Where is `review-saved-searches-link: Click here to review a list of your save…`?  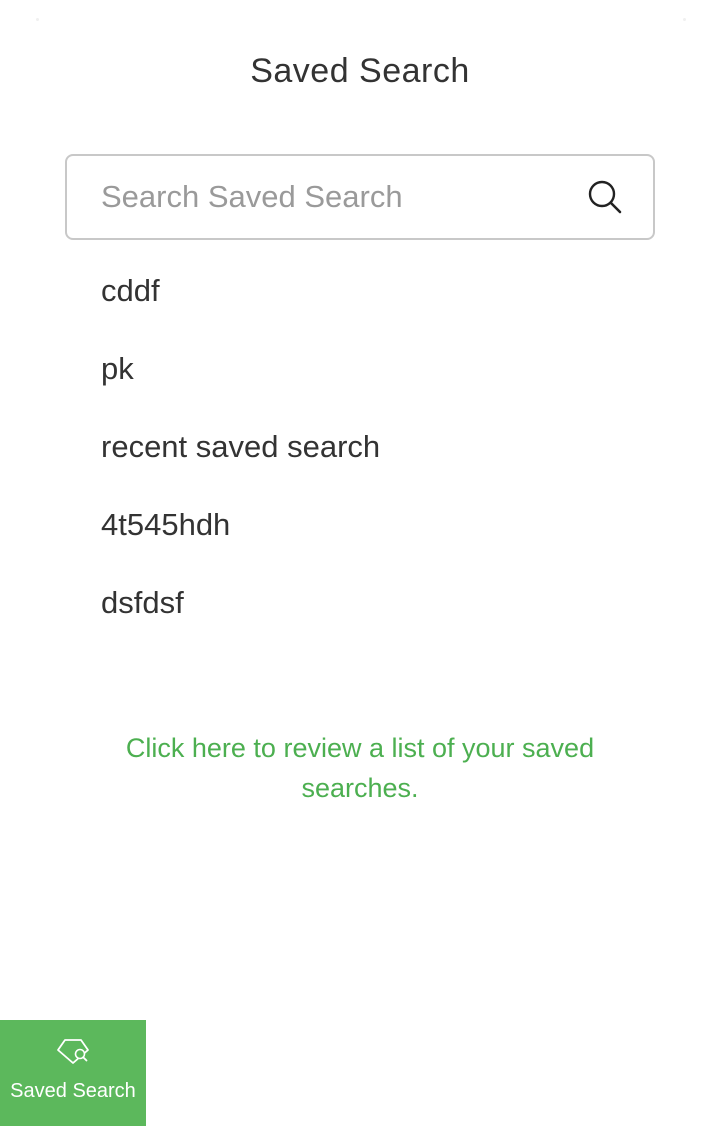
review-saved-searches-link: Click here to review a list of your save… is located at coordinates (360, 768).